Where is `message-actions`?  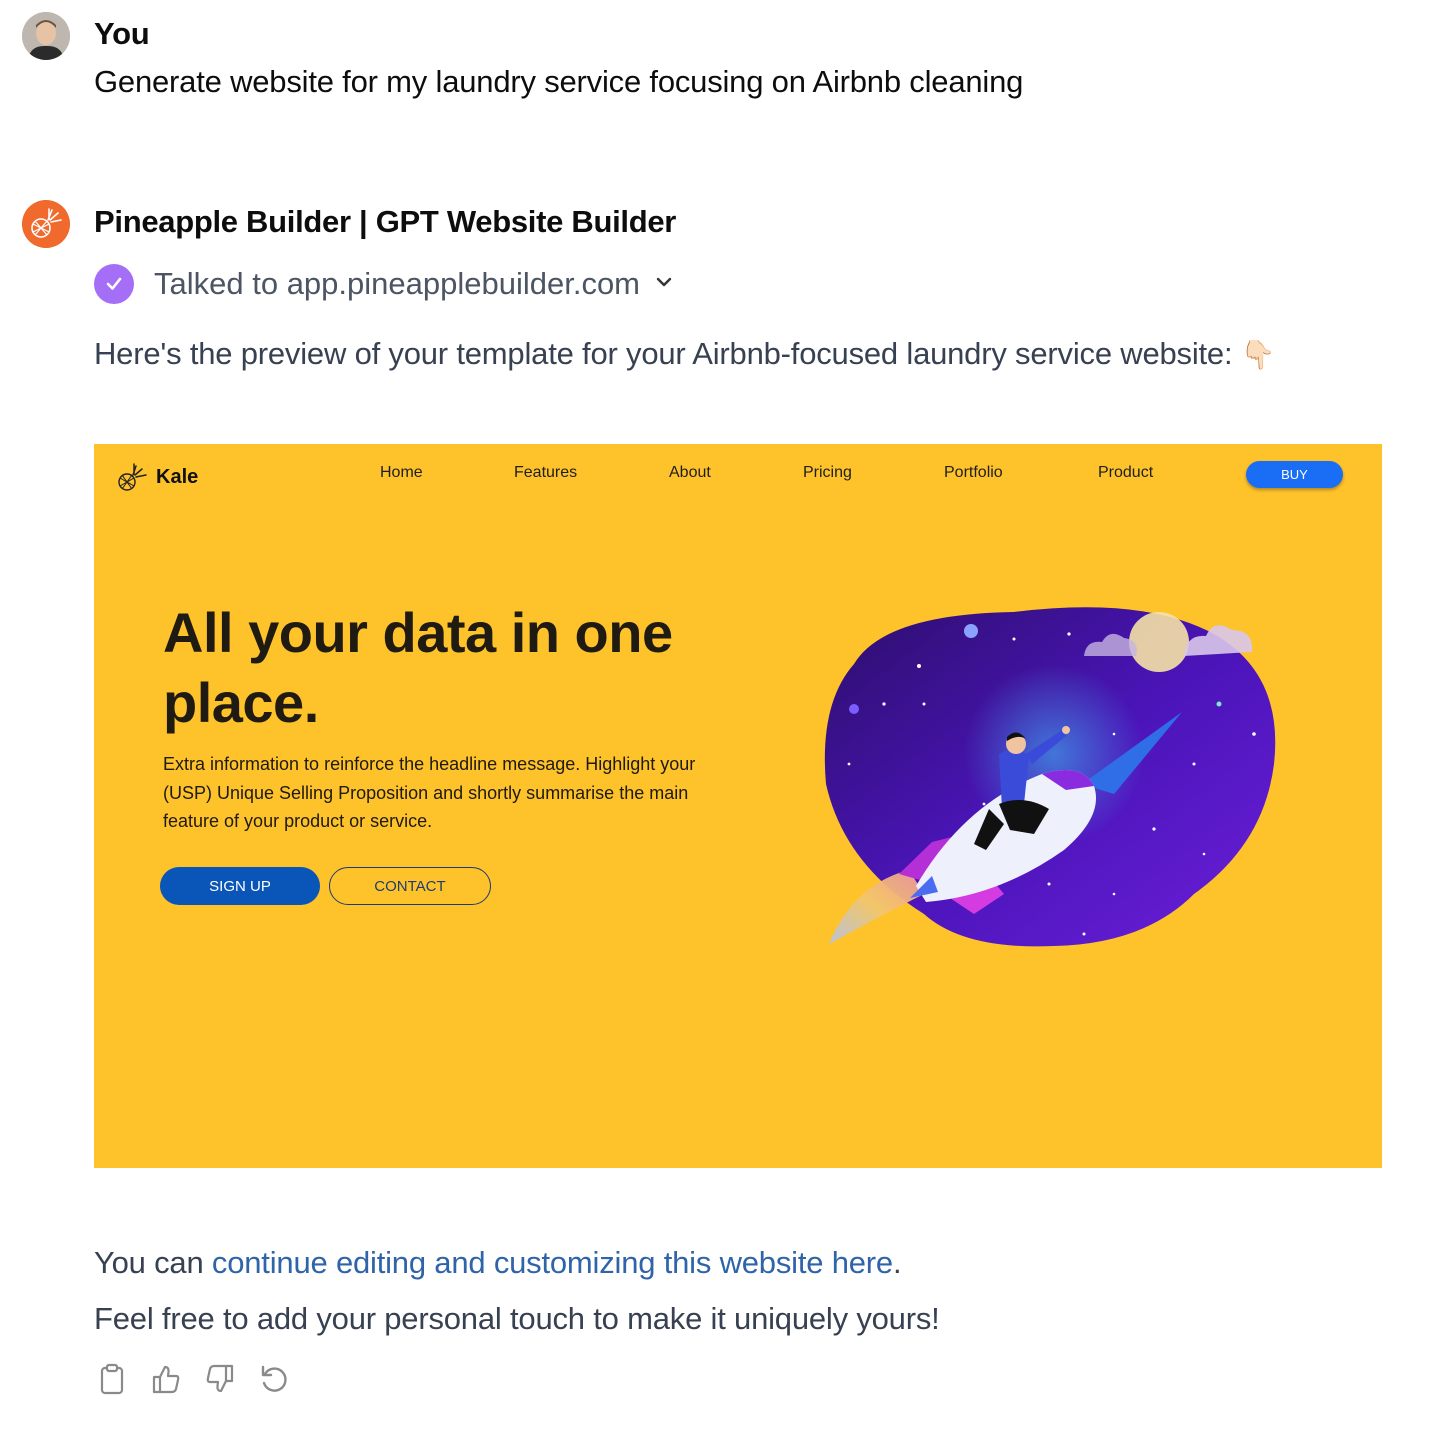 message-actions is located at coordinates (193, 1379).